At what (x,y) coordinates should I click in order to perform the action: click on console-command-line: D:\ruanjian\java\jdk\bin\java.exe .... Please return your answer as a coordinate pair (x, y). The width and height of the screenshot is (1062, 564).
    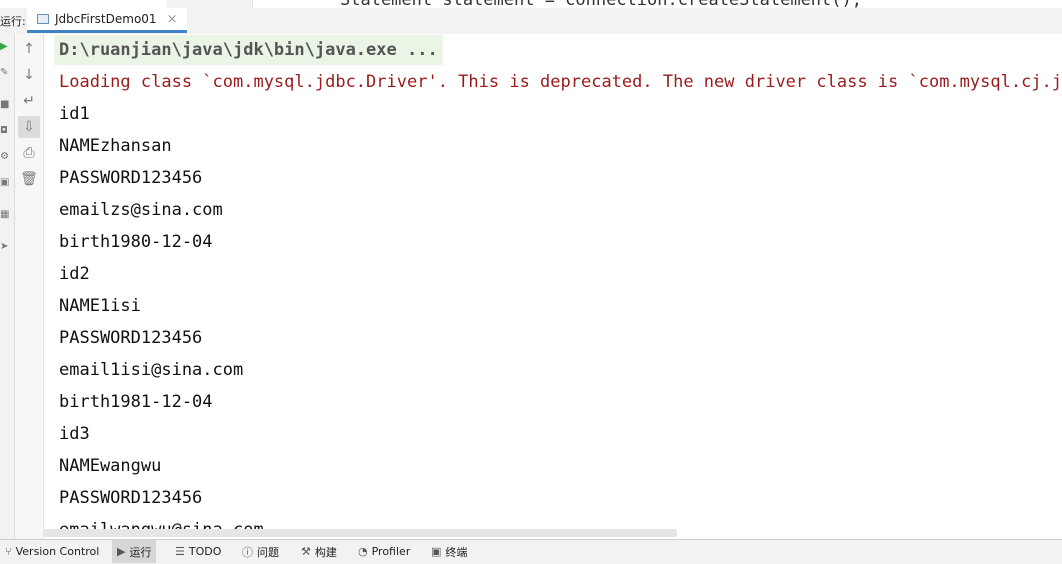
    Looking at the image, I should click on (248, 50).